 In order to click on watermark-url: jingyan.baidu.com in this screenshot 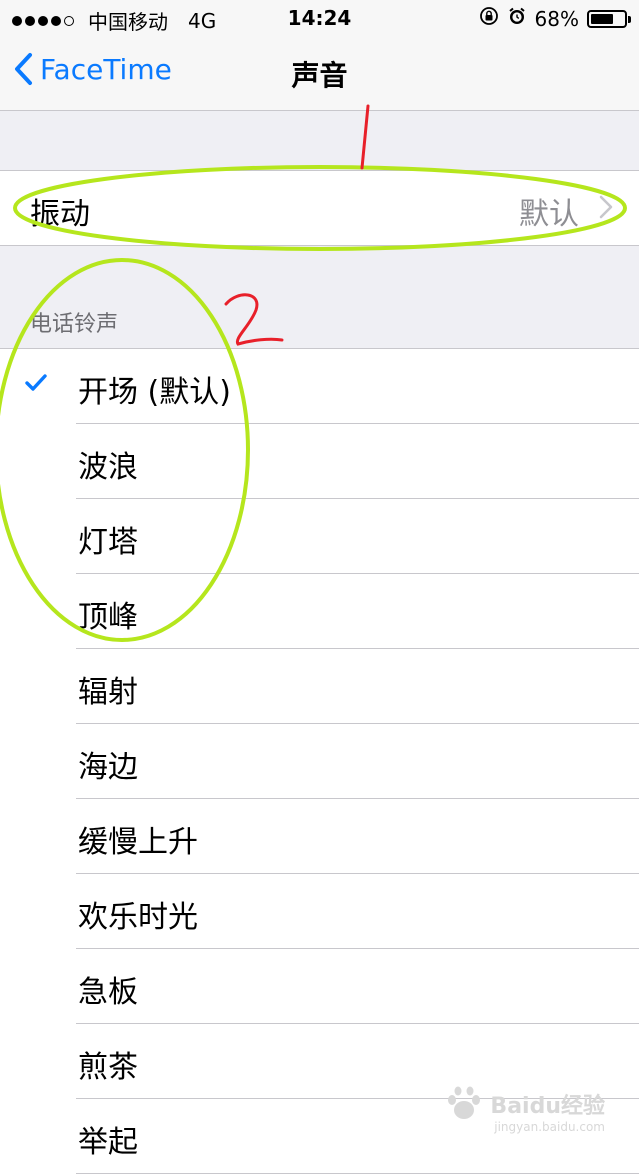, I will do `click(549, 1127)`.